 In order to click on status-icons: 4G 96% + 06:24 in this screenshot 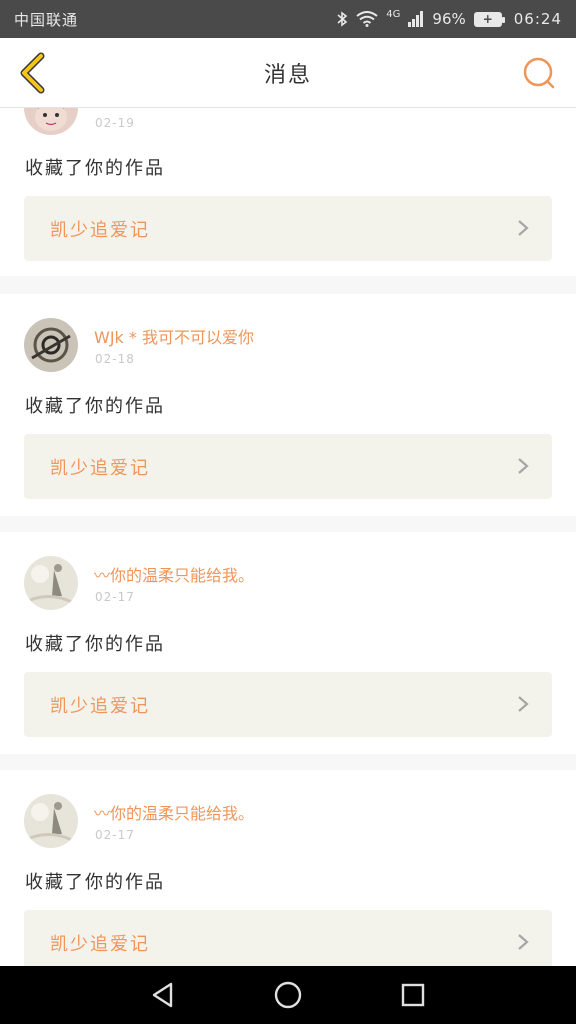, I will do `click(449, 18)`.